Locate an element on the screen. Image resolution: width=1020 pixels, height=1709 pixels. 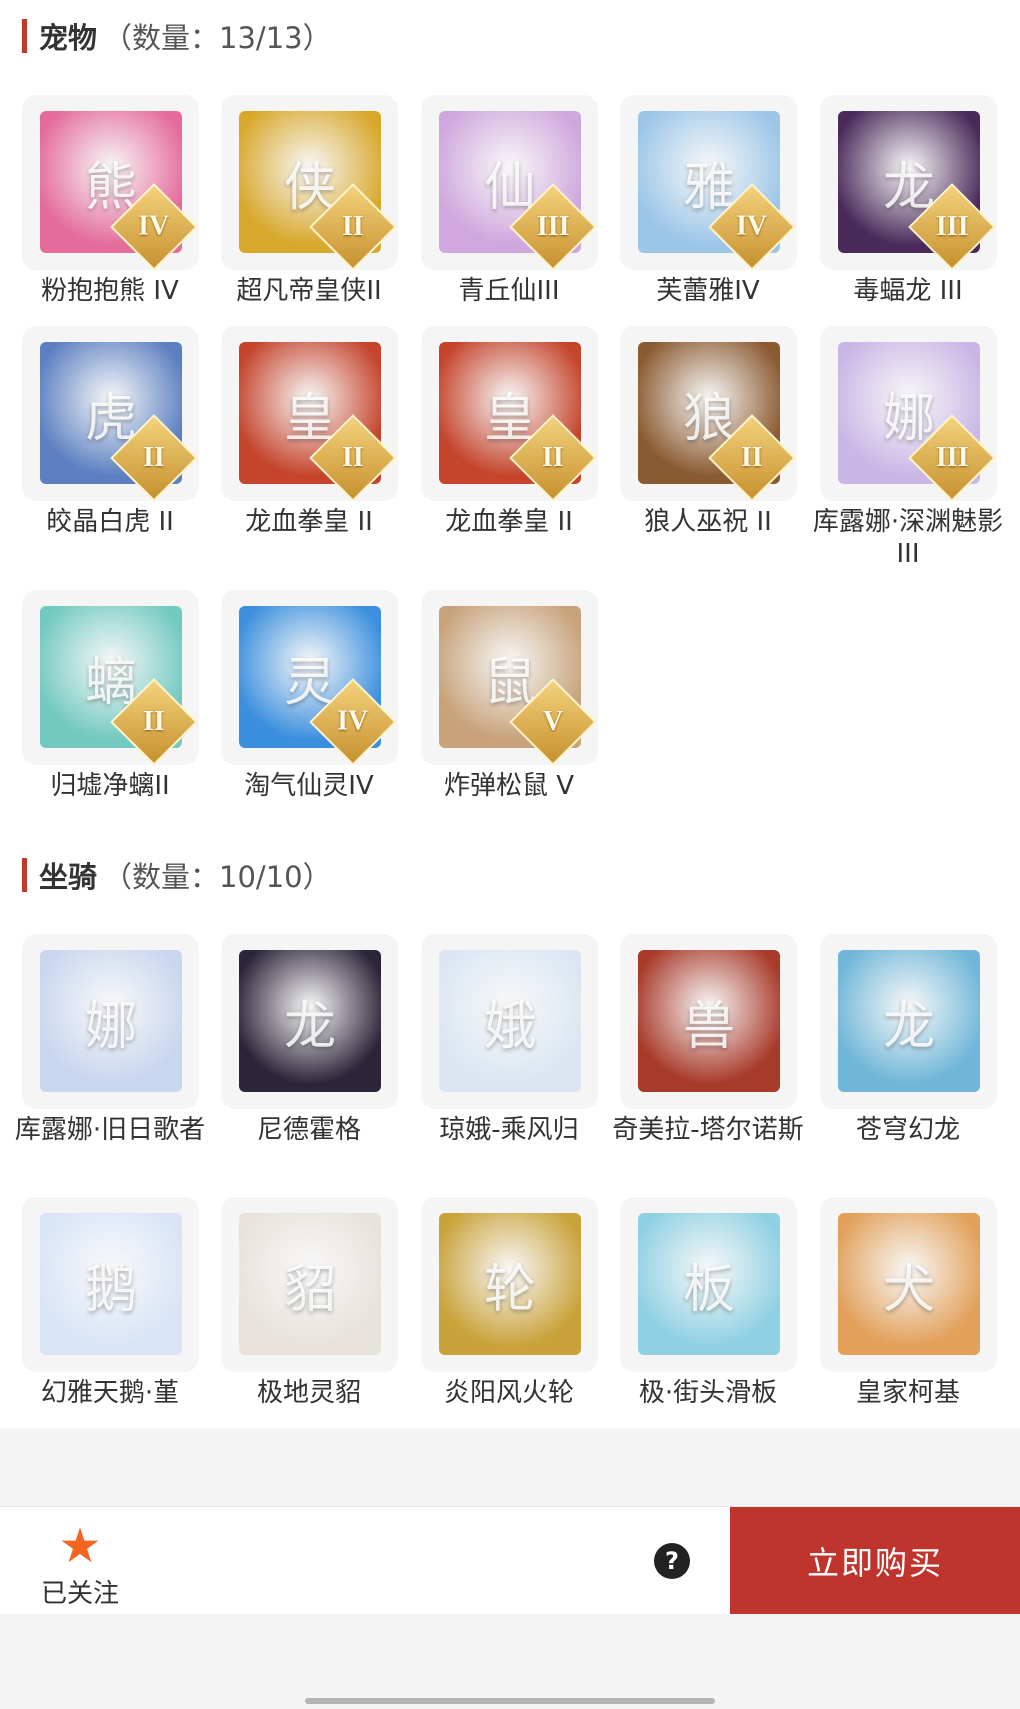
character-art-glyph: 犬 is located at coordinates (908, 1290).